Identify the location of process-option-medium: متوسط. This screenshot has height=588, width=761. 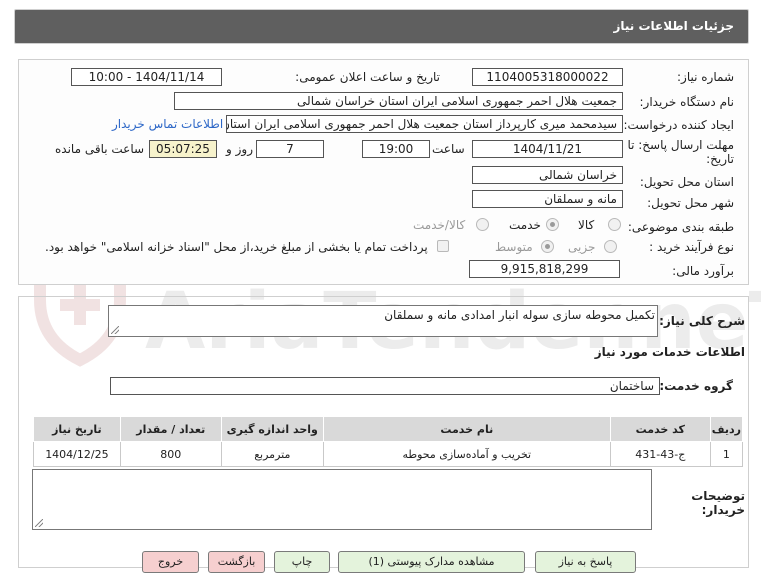
(514, 247).